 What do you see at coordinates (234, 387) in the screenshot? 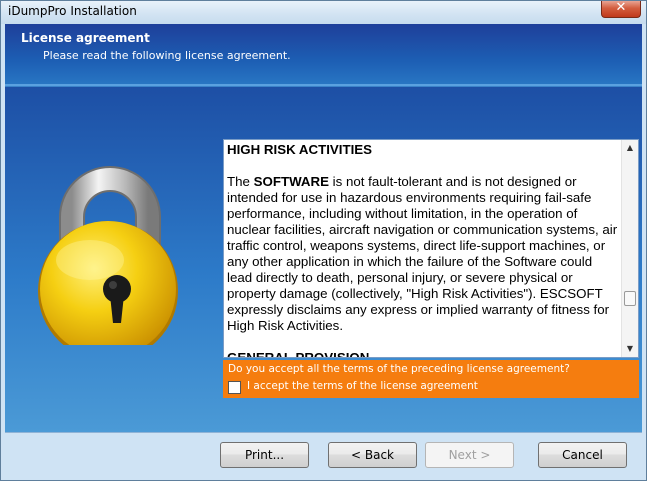
I see `accept-checkbox` at bounding box center [234, 387].